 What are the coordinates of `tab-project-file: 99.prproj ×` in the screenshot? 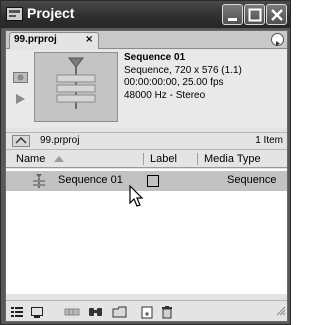 It's located at (54, 40).